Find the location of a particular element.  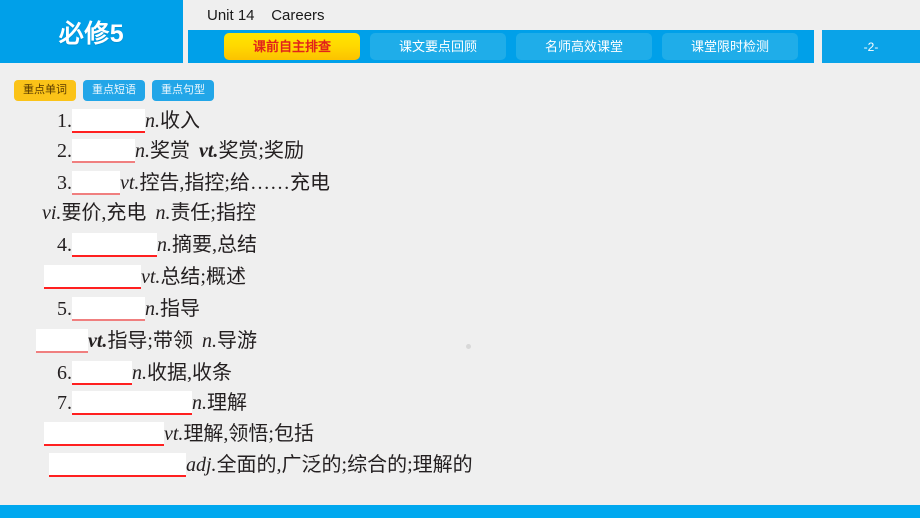

answer-blank-4a is located at coordinates (114, 245).